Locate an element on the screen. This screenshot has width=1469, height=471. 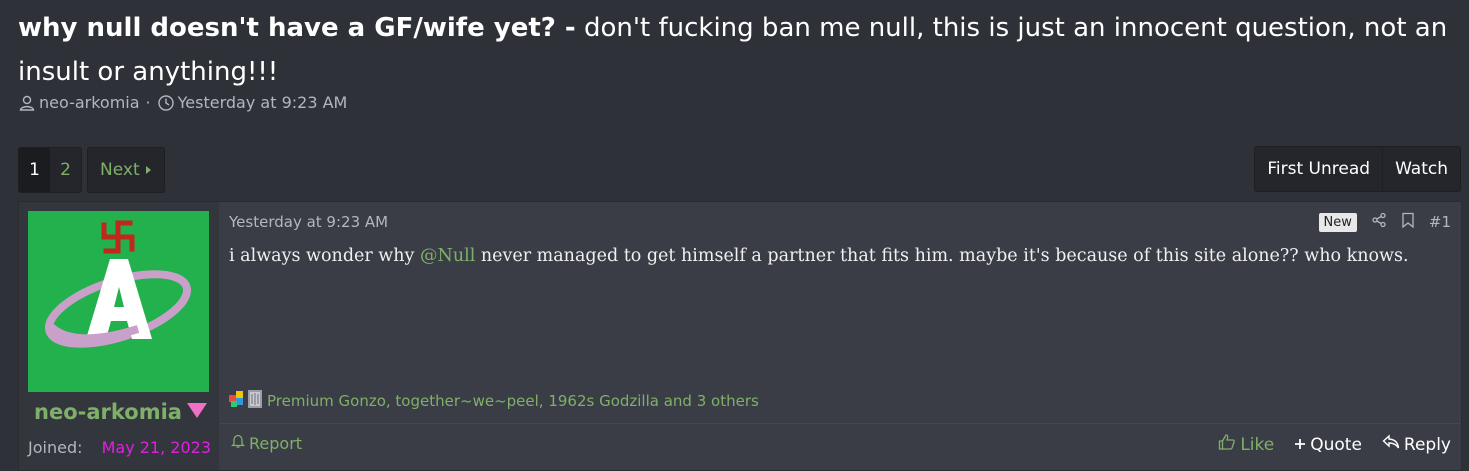
next-page-button: Next is located at coordinates (126, 170).